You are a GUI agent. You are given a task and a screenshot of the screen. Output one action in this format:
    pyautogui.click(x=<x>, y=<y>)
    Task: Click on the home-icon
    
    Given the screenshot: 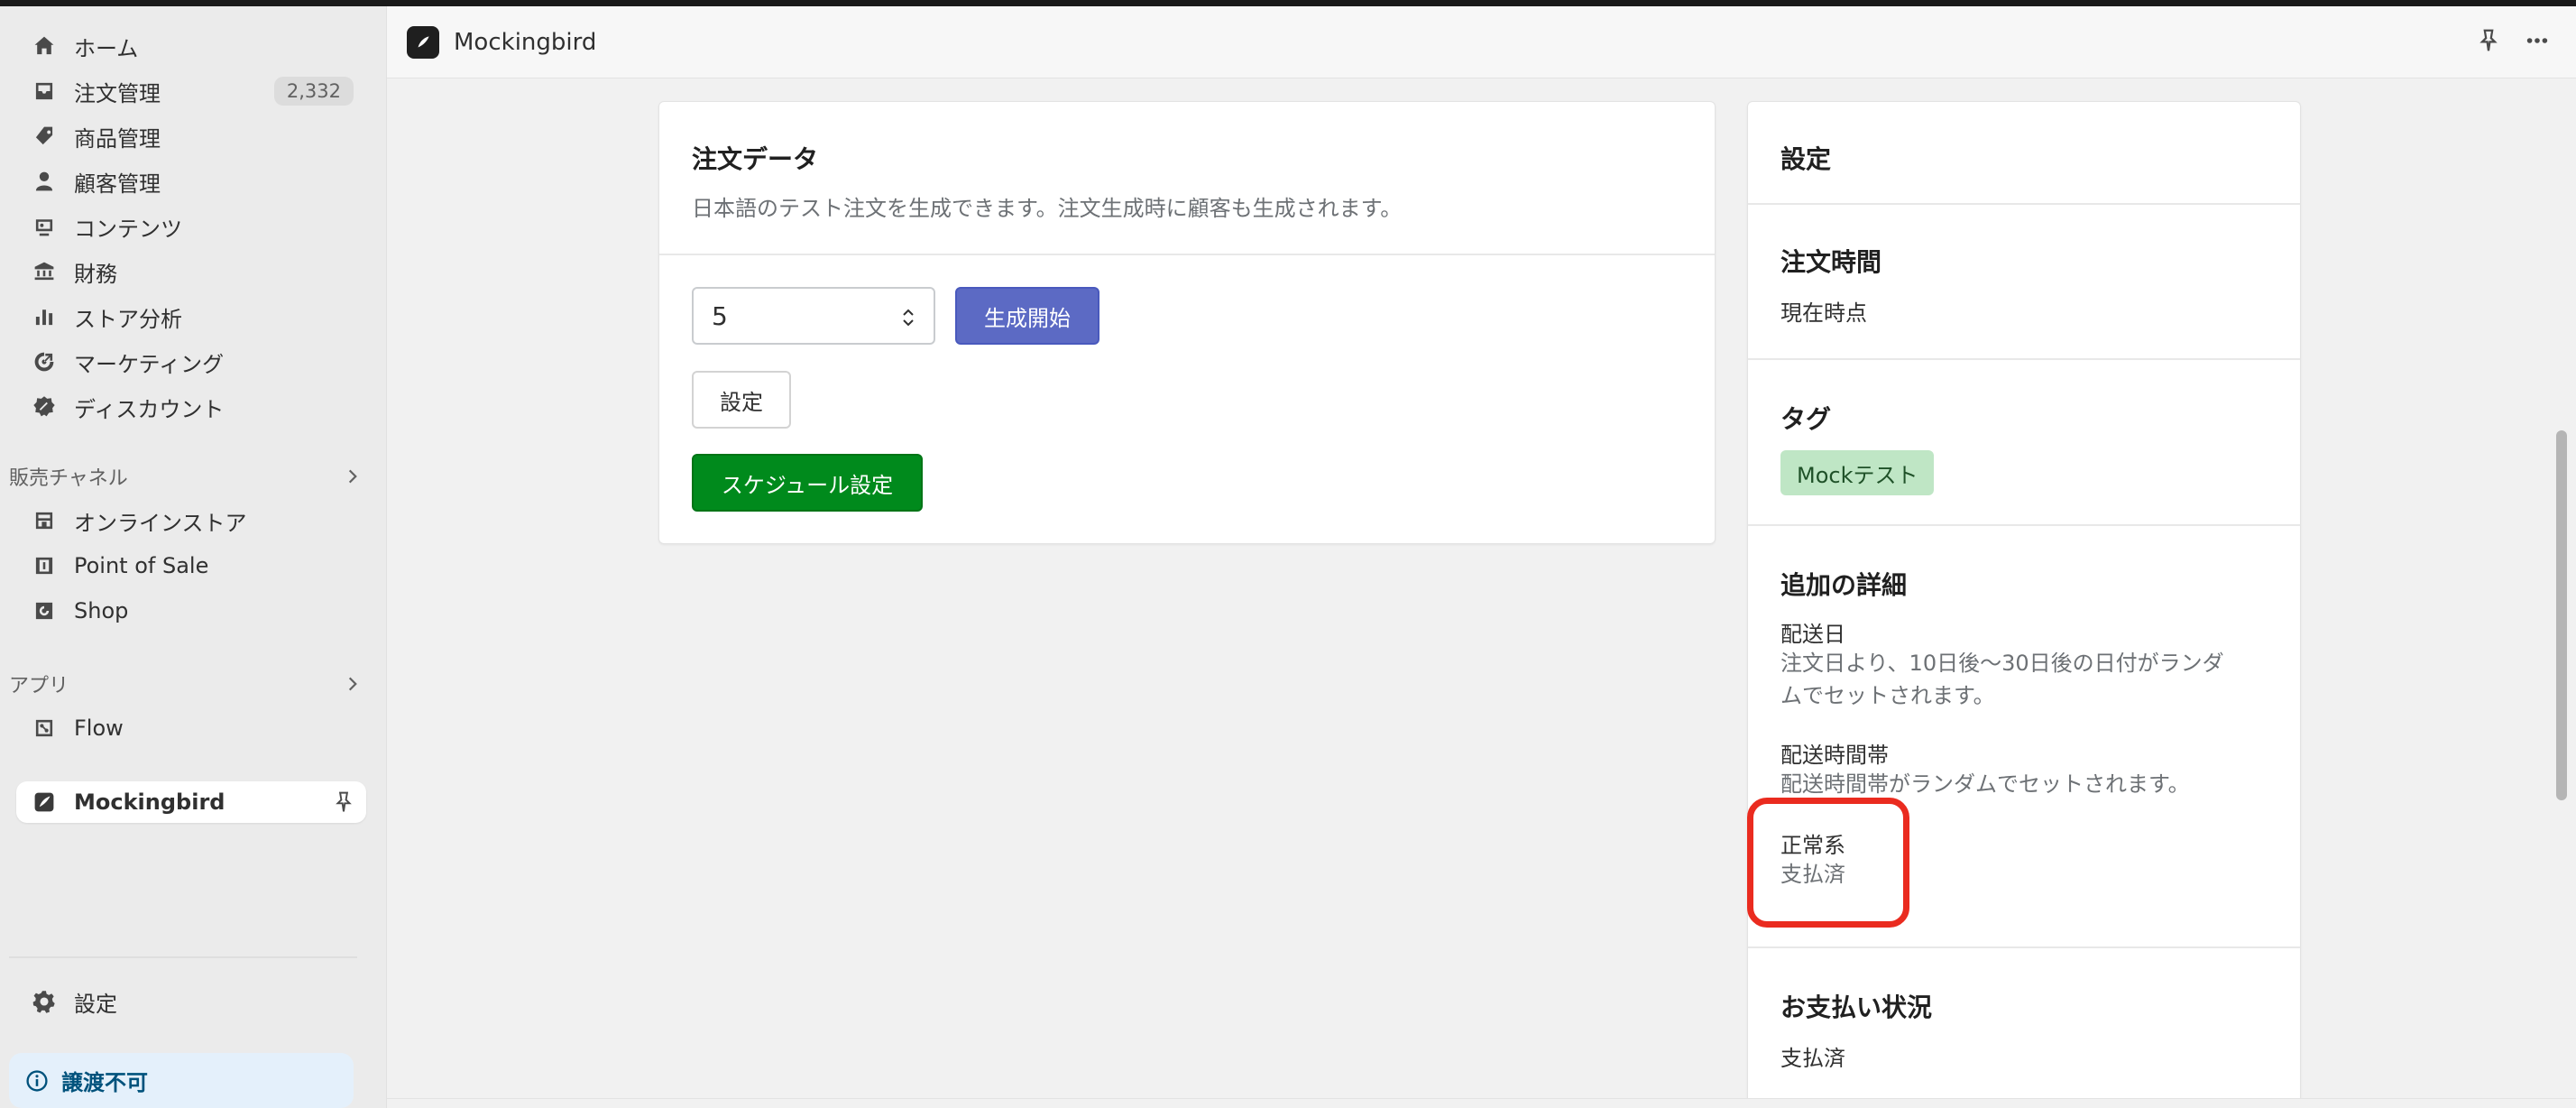 What is the action you would take?
    pyautogui.click(x=44, y=46)
    